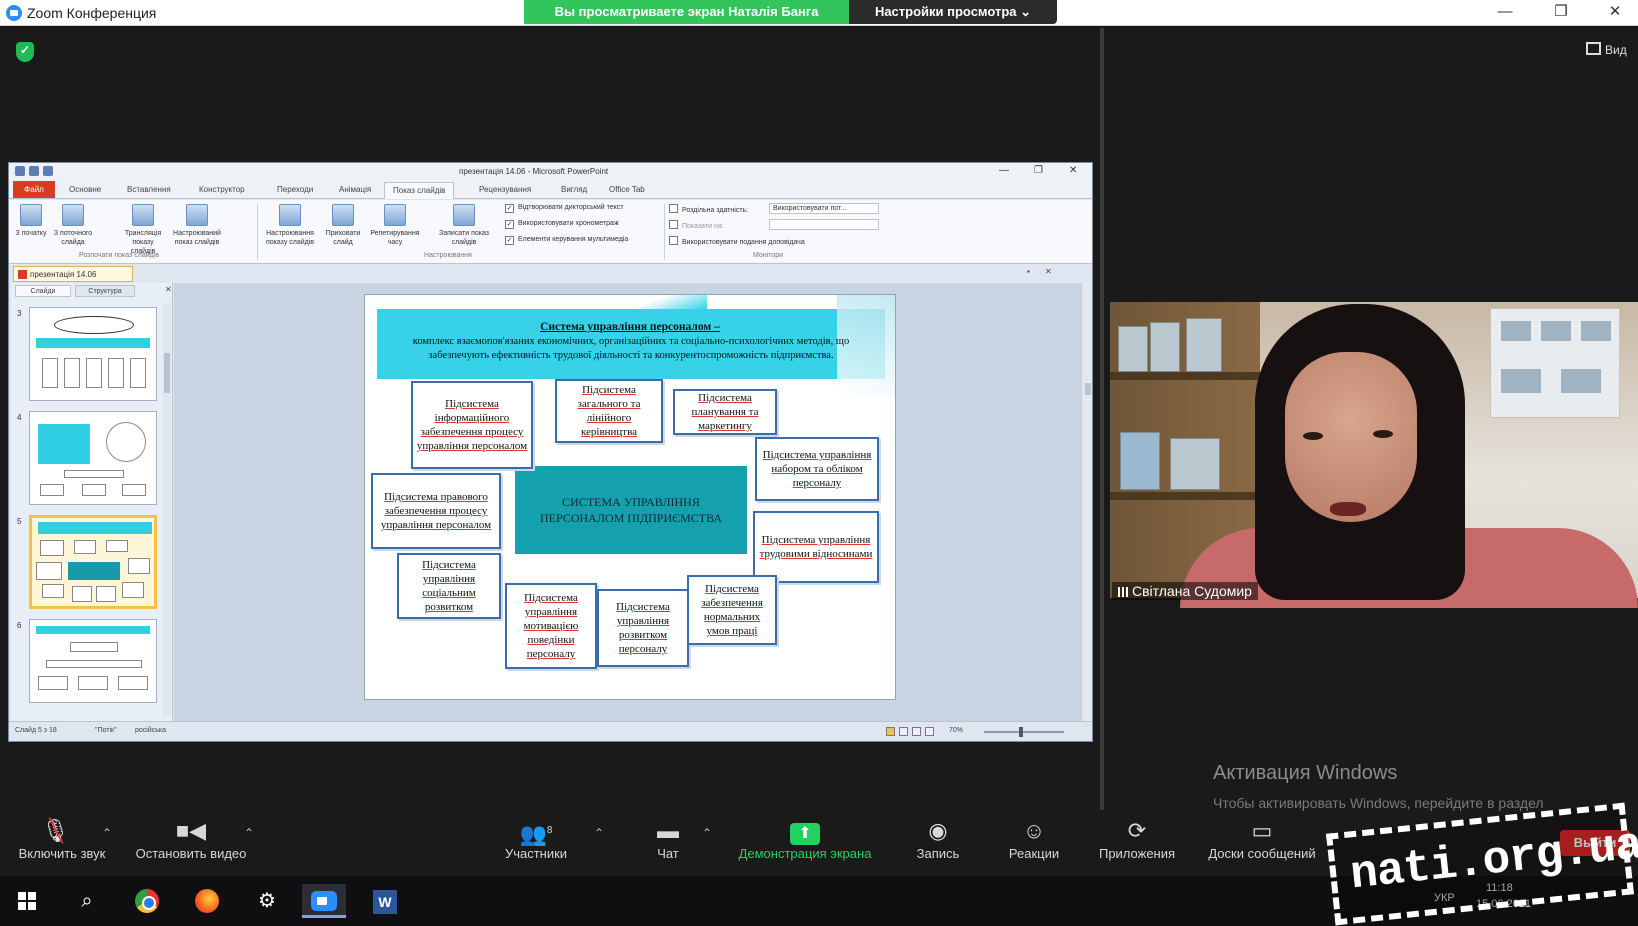 The image size is (1638, 926). Describe the element at coordinates (343, 215) in the screenshot. I see `hide-slide-icon` at that location.